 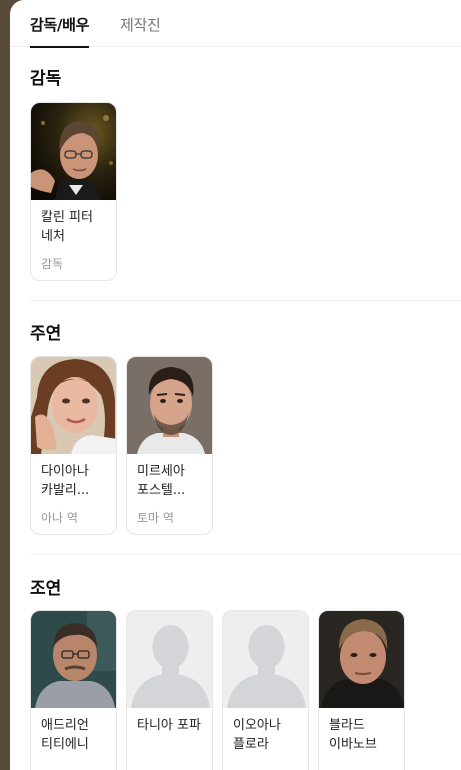 I want to click on person-name: 블라드 이바노브, so click(x=353, y=735).